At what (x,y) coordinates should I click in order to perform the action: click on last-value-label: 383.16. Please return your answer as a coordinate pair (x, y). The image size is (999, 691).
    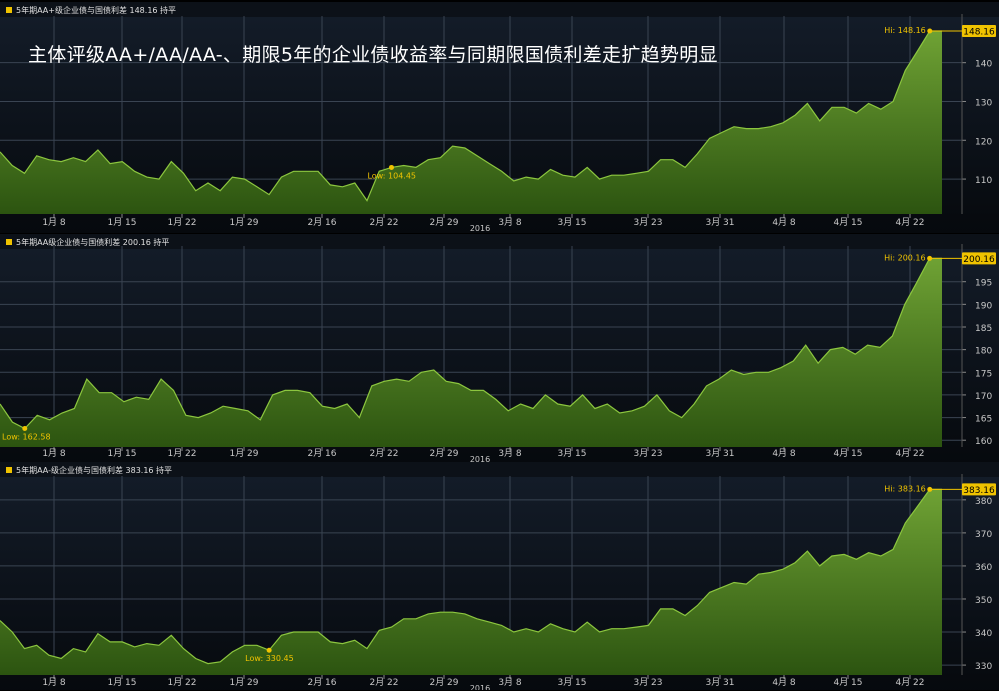
    Looking at the image, I should click on (979, 491).